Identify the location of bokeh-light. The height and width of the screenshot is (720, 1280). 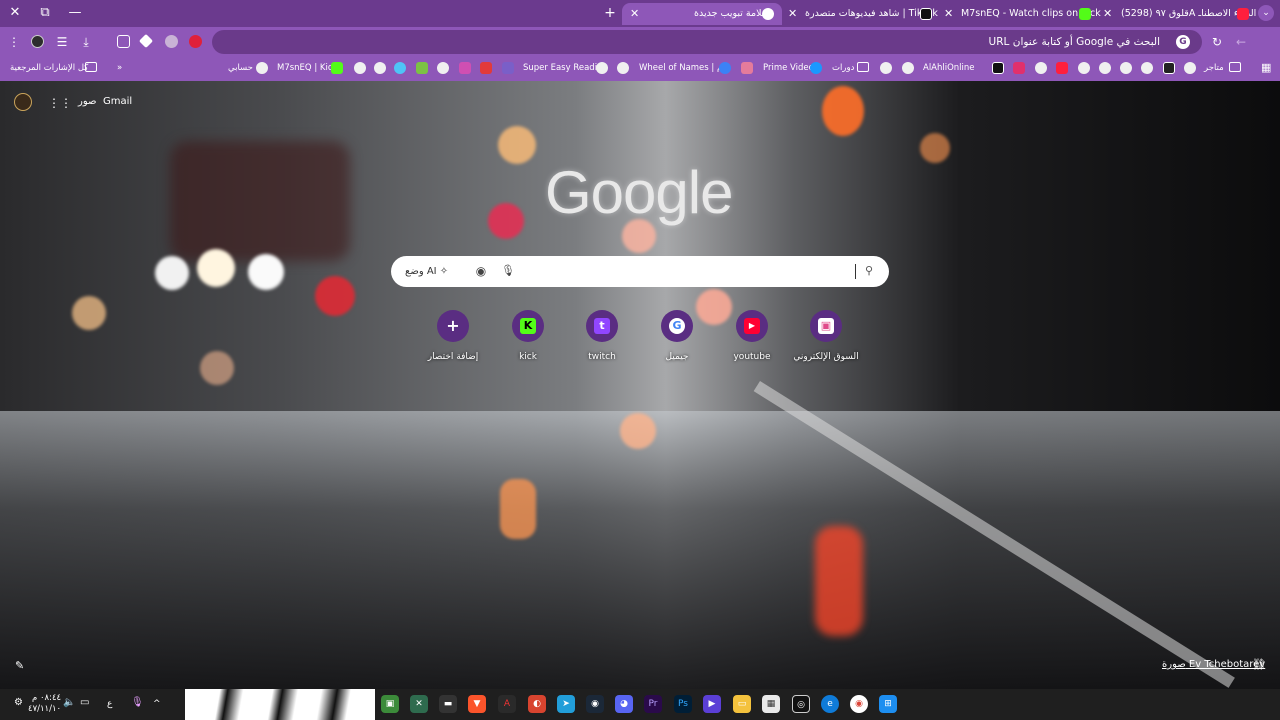
(843, 111).